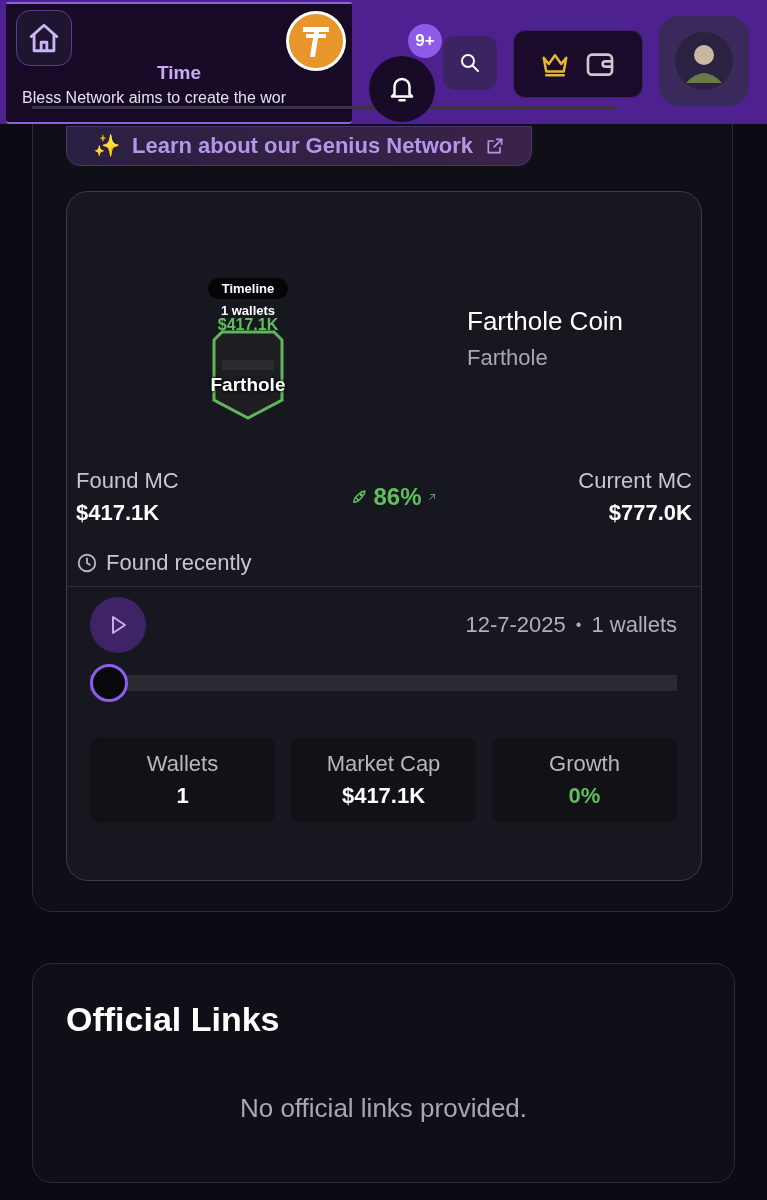 This screenshot has width=767, height=1200. I want to click on clock-icon, so click(87, 563).